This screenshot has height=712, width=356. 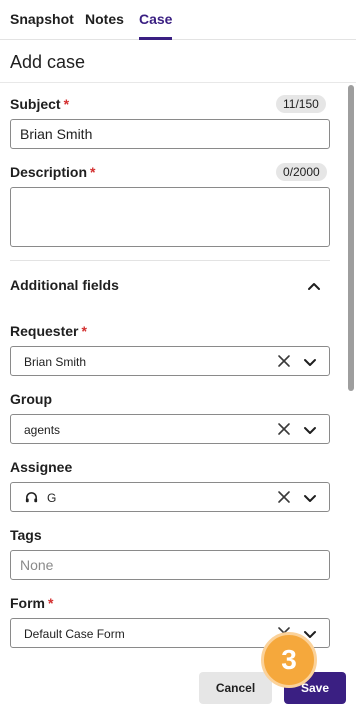 I want to click on subject-char-counter: 11/150, so click(x=301, y=104).